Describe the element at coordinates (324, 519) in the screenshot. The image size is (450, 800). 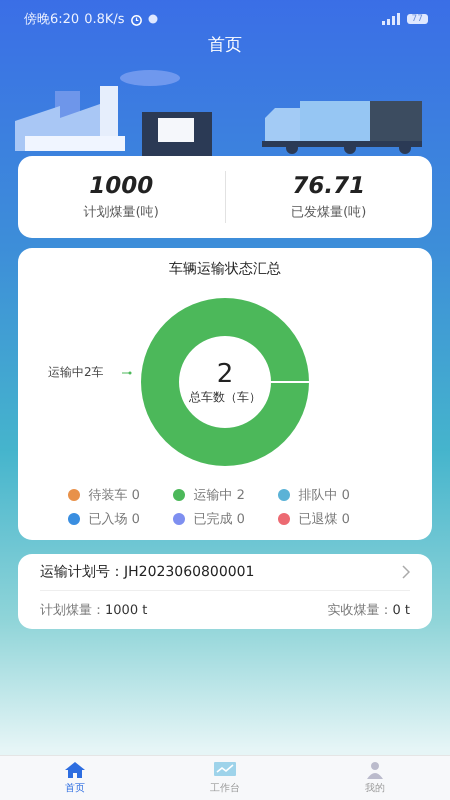
I see `legend-label: 已退煤 0` at that location.